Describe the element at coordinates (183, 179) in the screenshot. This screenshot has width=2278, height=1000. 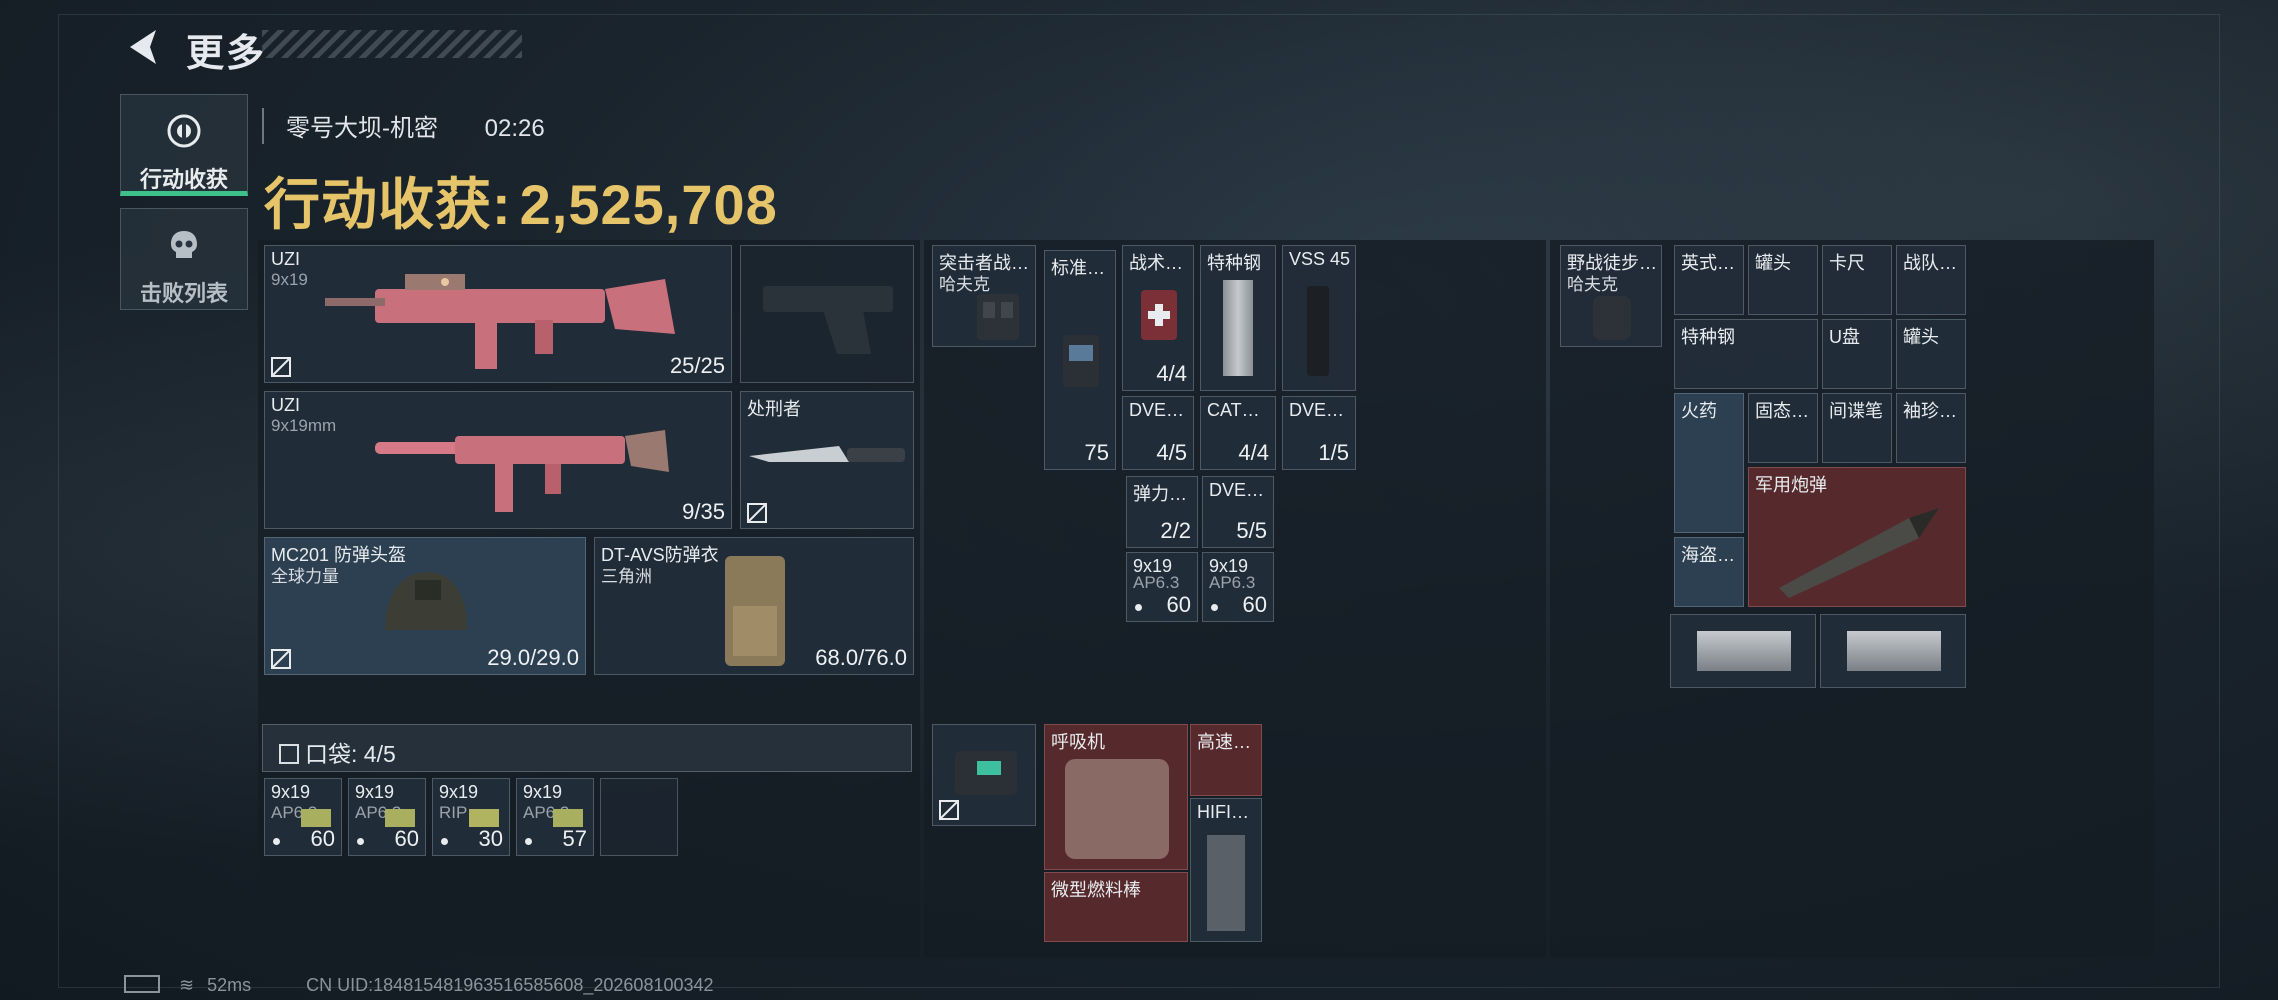
I see `tab-label: 行动收获` at that location.